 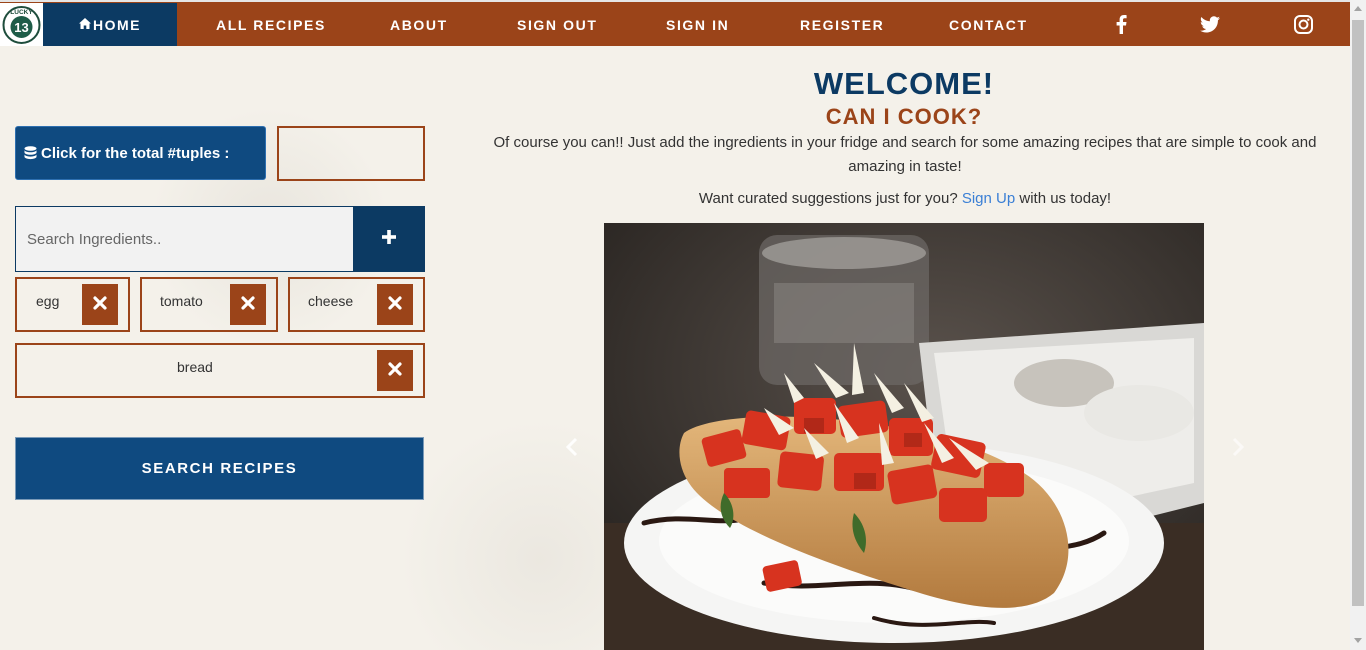 What do you see at coordinates (21, 12) in the screenshot?
I see `svg-text: LUCKY` at bounding box center [21, 12].